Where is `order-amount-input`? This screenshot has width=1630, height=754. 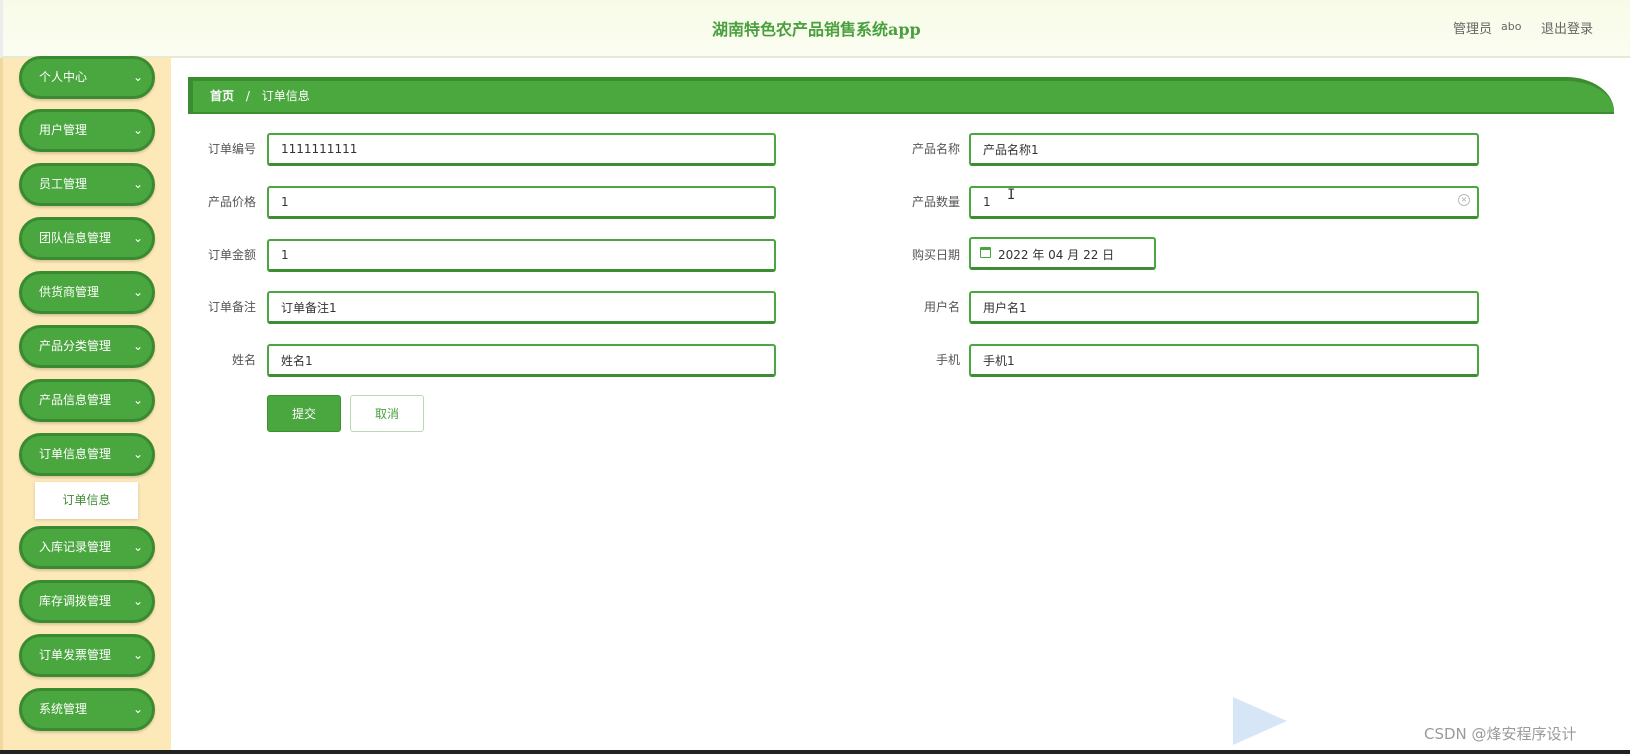
order-amount-input is located at coordinates (521, 255).